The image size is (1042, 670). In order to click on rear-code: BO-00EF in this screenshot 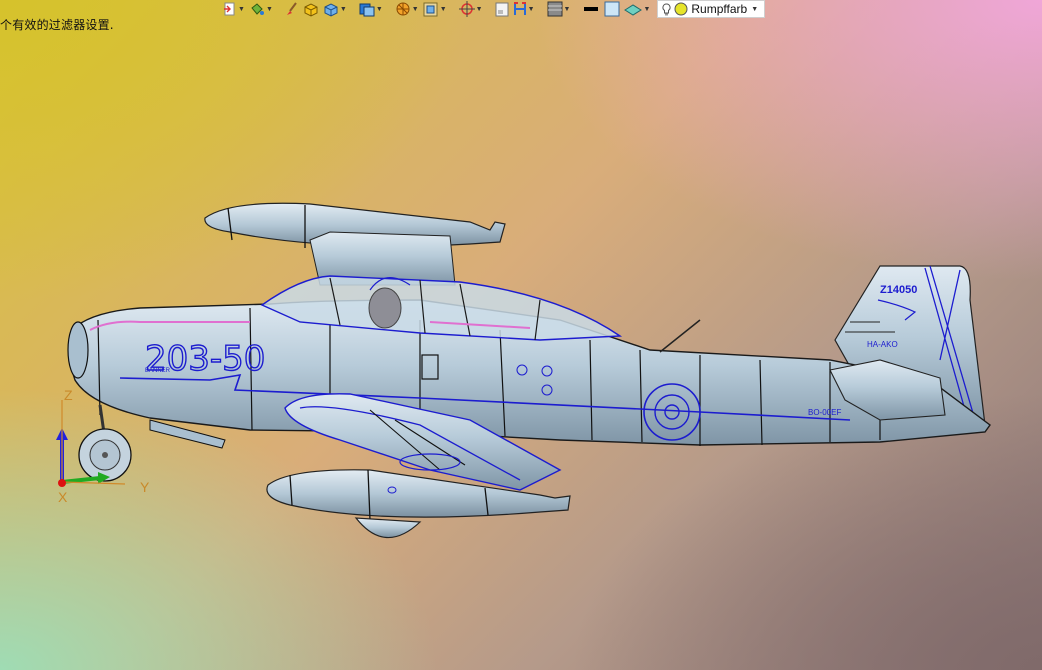, I will do `click(824, 412)`.